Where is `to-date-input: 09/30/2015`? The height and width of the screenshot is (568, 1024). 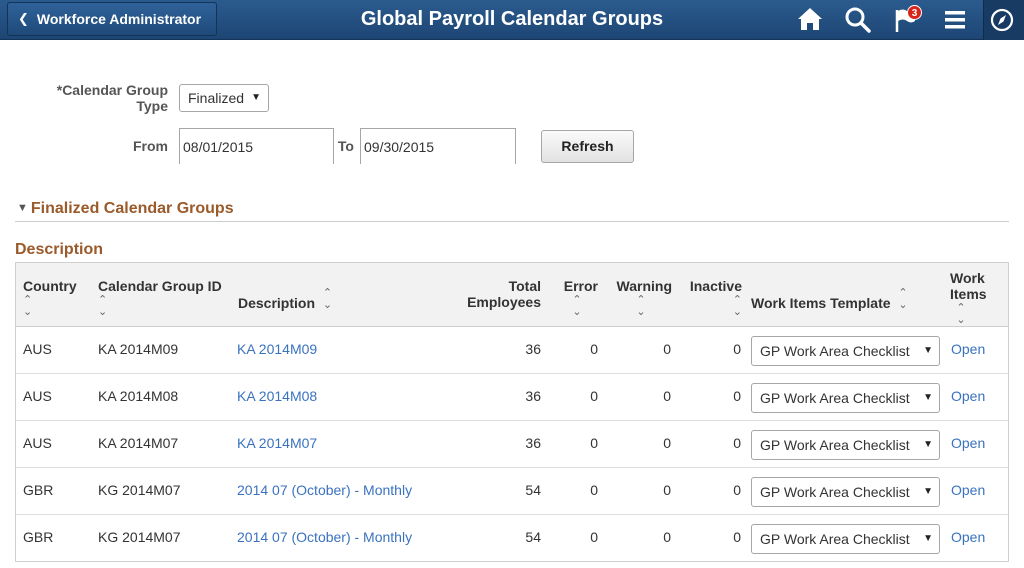 to-date-input: 09/30/2015 is located at coordinates (438, 146).